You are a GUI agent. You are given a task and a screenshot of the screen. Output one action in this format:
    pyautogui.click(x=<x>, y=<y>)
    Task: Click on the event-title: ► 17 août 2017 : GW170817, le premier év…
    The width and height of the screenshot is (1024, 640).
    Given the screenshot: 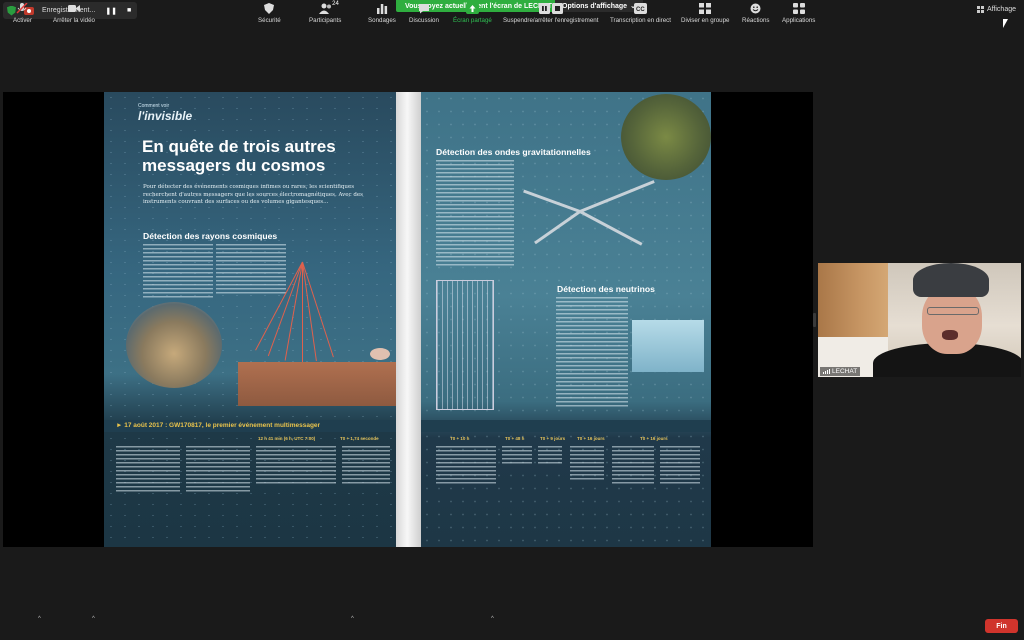 What is the action you would take?
    pyautogui.click(x=218, y=425)
    